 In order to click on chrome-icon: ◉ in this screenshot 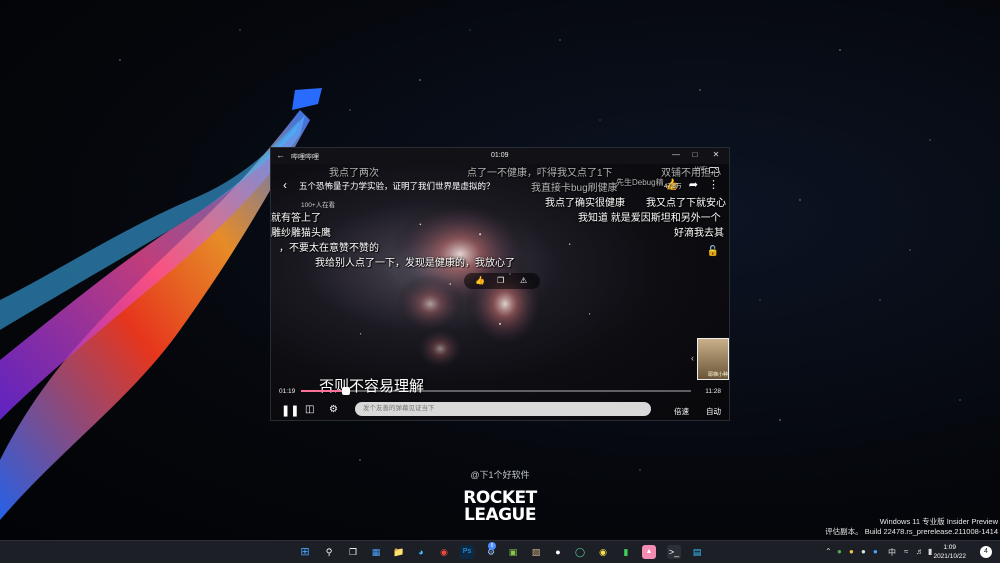, I will do `click(444, 552)`.